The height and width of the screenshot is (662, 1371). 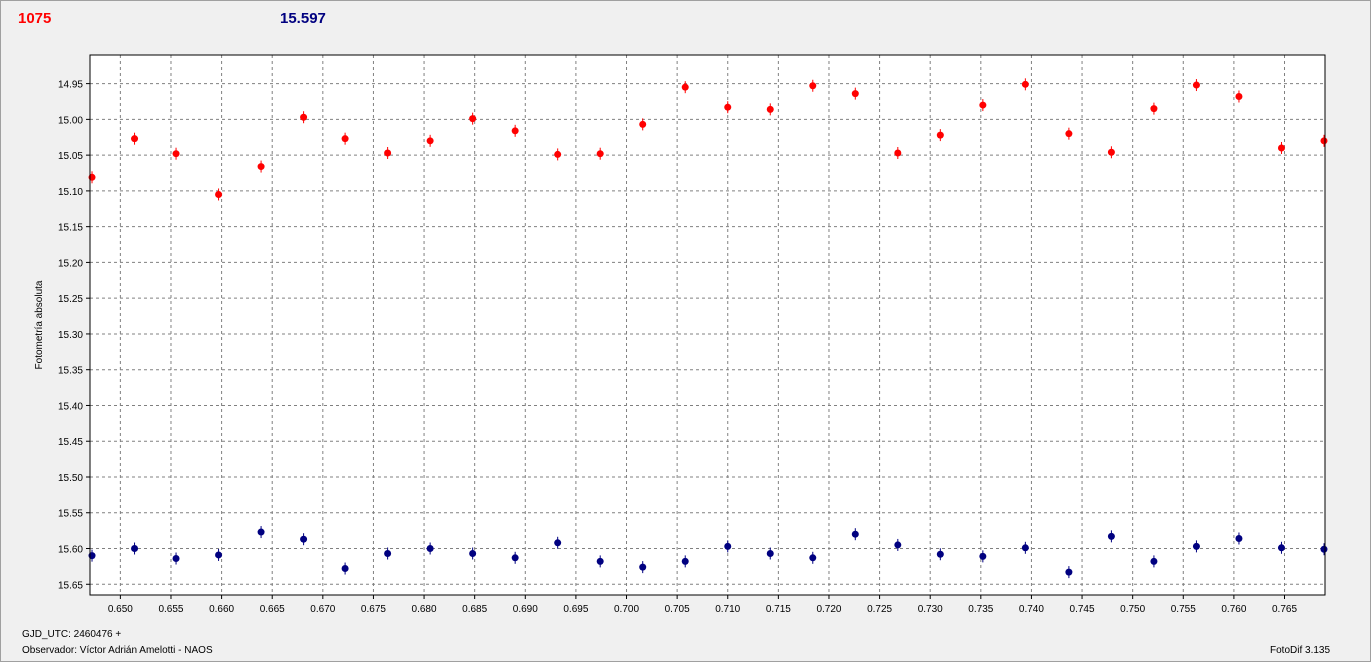 I want to click on x-tick-label: 0.665, so click(x=272, y=609).